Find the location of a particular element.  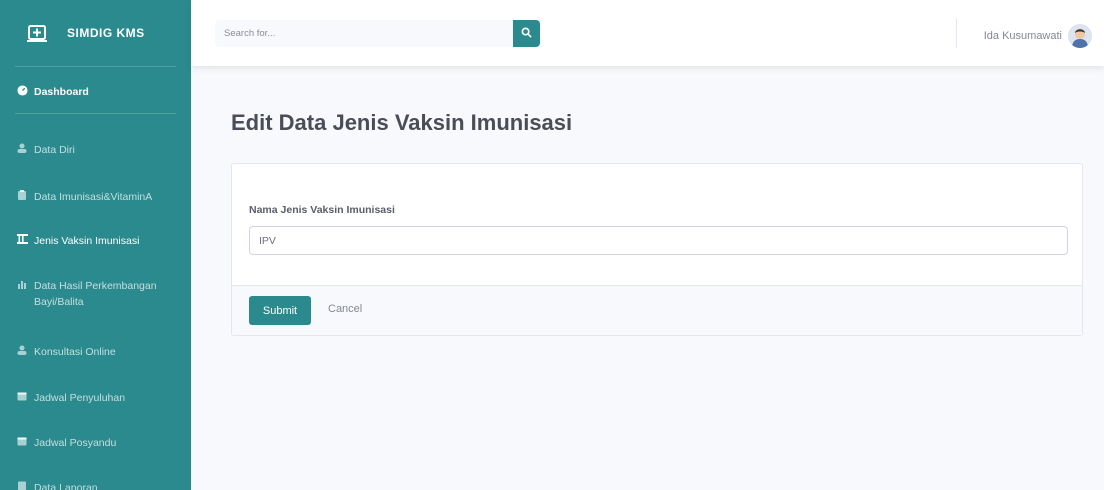

sidebar-brand: SIMDIG KMS is located at coordinates (95, 33).